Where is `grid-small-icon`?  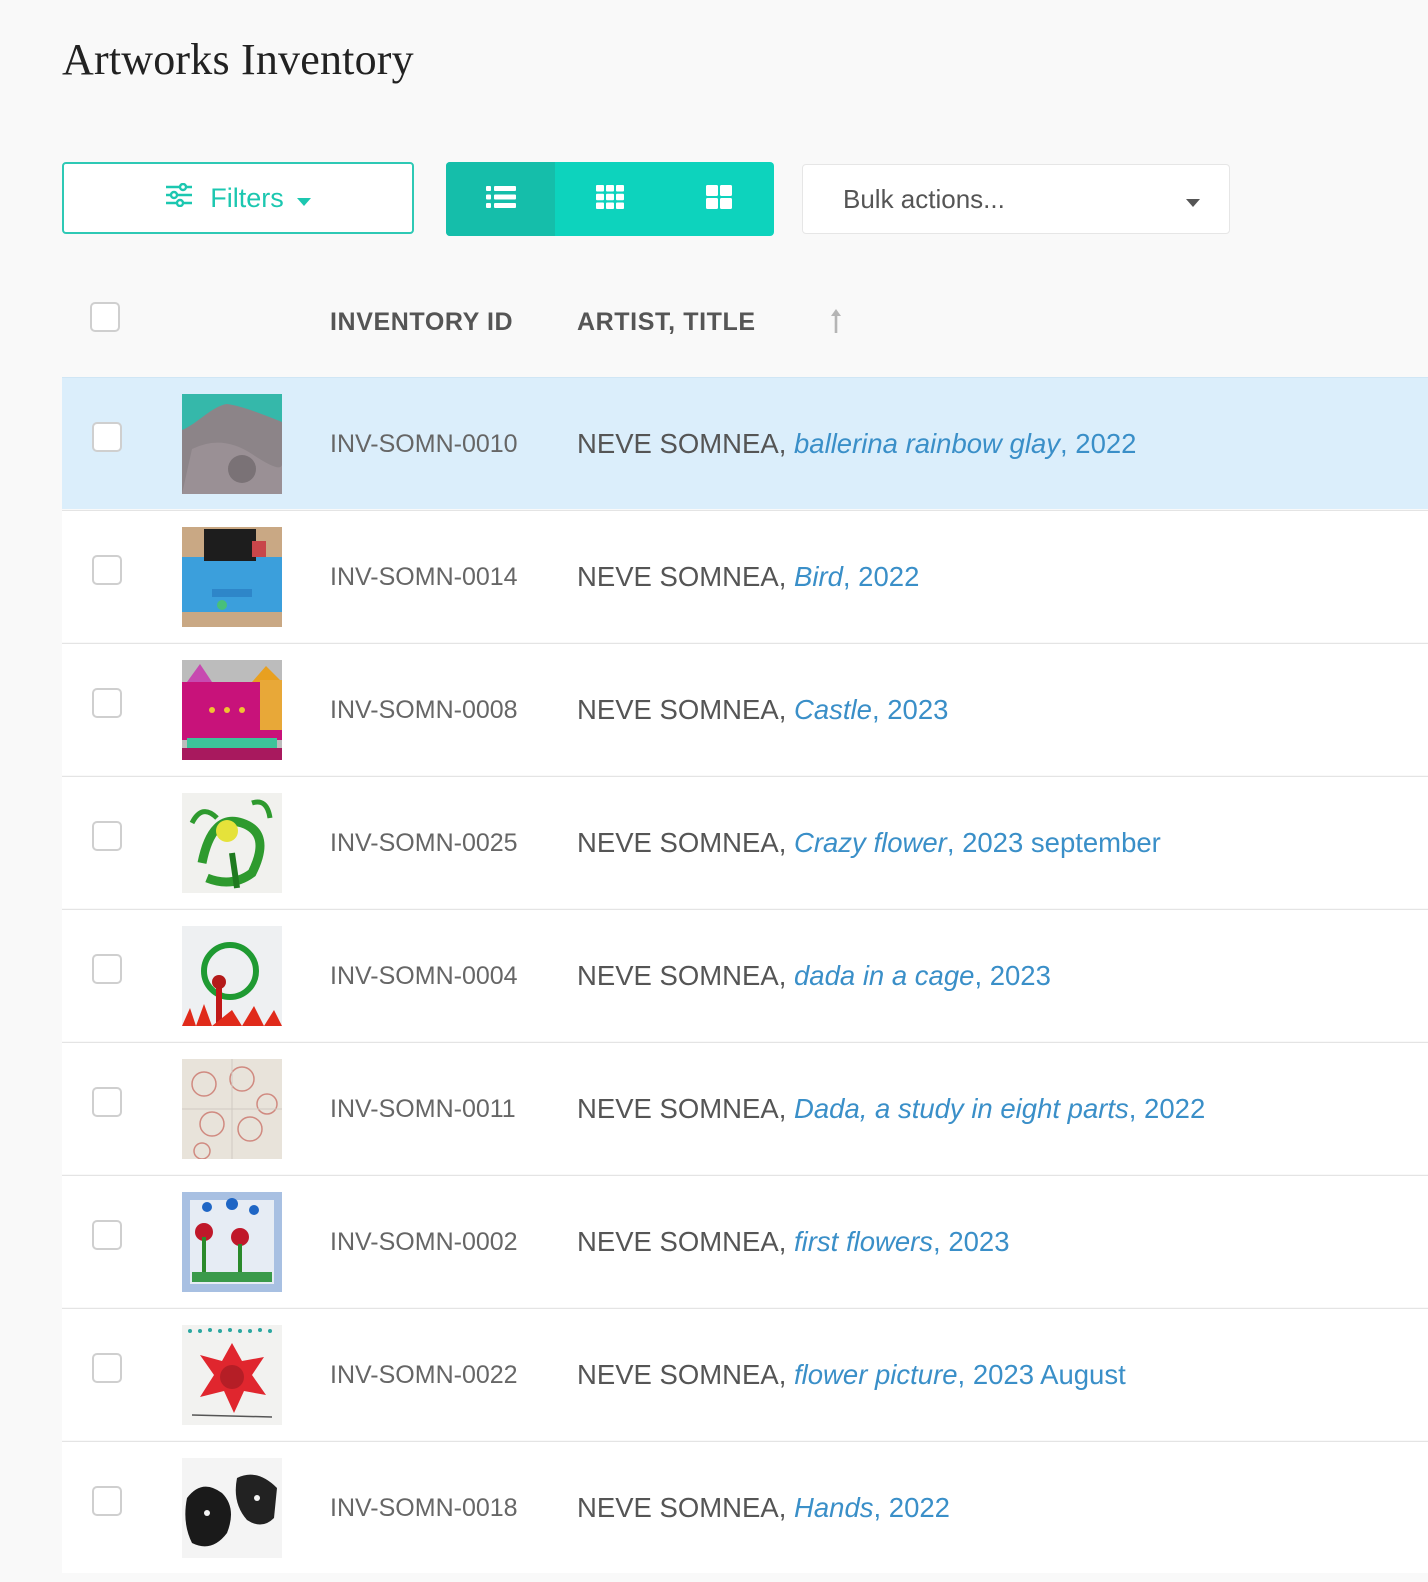
grid-small-icon is located at coordinates (609, 199).